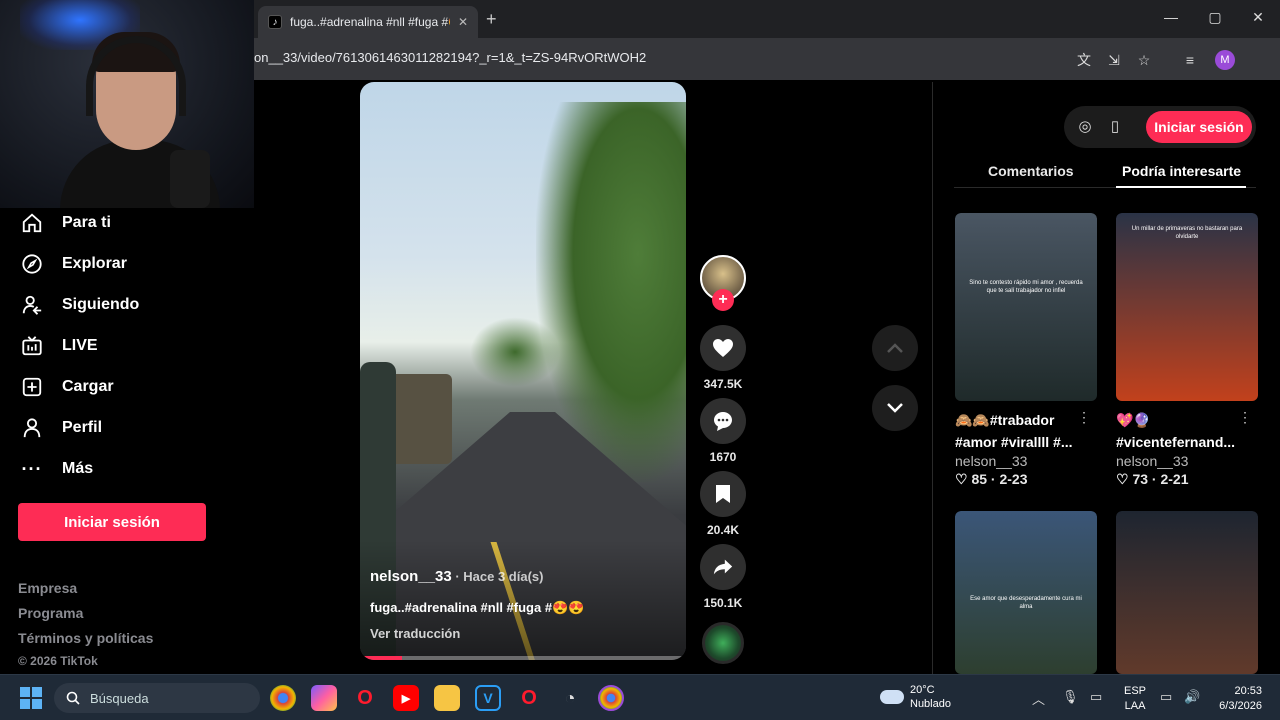 The image size is (1280, 720). I want to click on opera-gx-app-icon: O, so click(529, 698).